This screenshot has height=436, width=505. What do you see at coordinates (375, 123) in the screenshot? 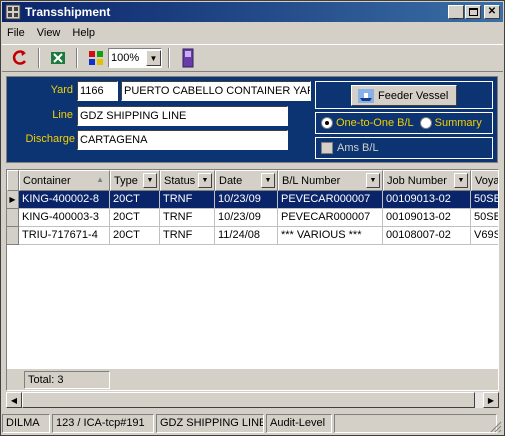
I see `radio-one-to-one-label: One-to-One B/L` at bounding box center [375, 123].